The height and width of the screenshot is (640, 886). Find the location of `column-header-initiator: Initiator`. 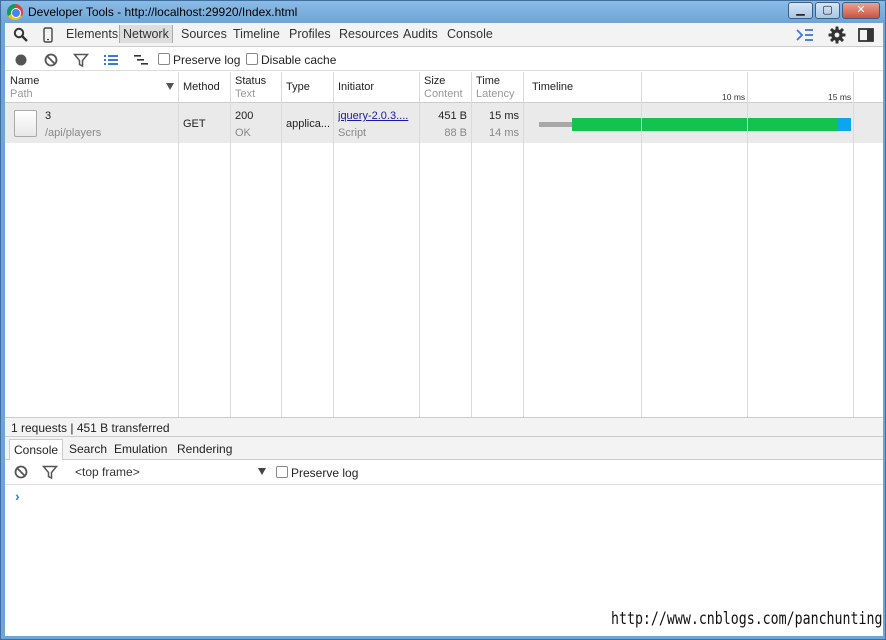

column-header-initiator: Initiator is located at coordinates (356, 87).